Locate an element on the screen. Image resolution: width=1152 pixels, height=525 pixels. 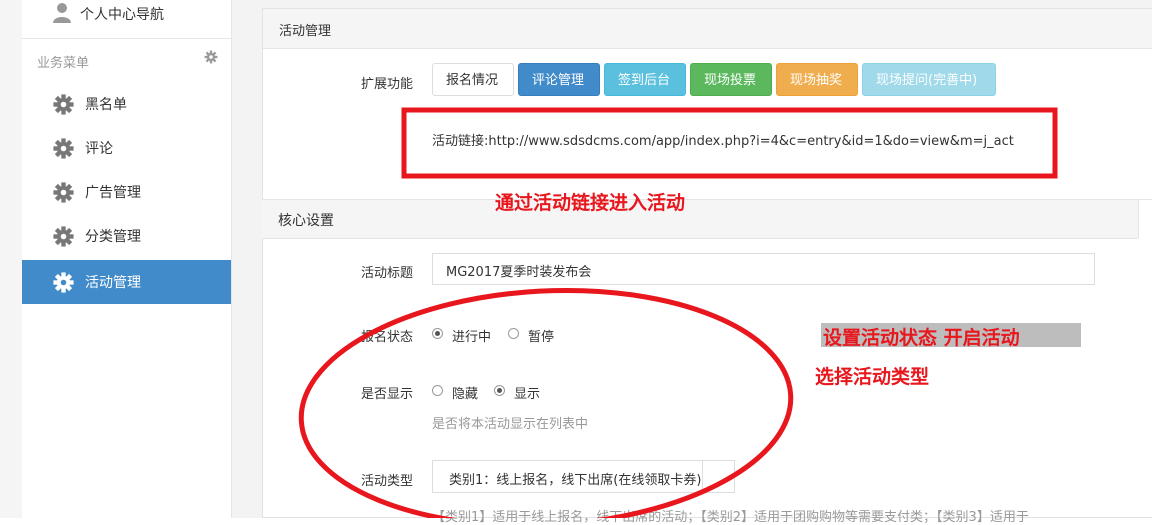
status-running-label: 进行中 is located at coordinates (472, 337).